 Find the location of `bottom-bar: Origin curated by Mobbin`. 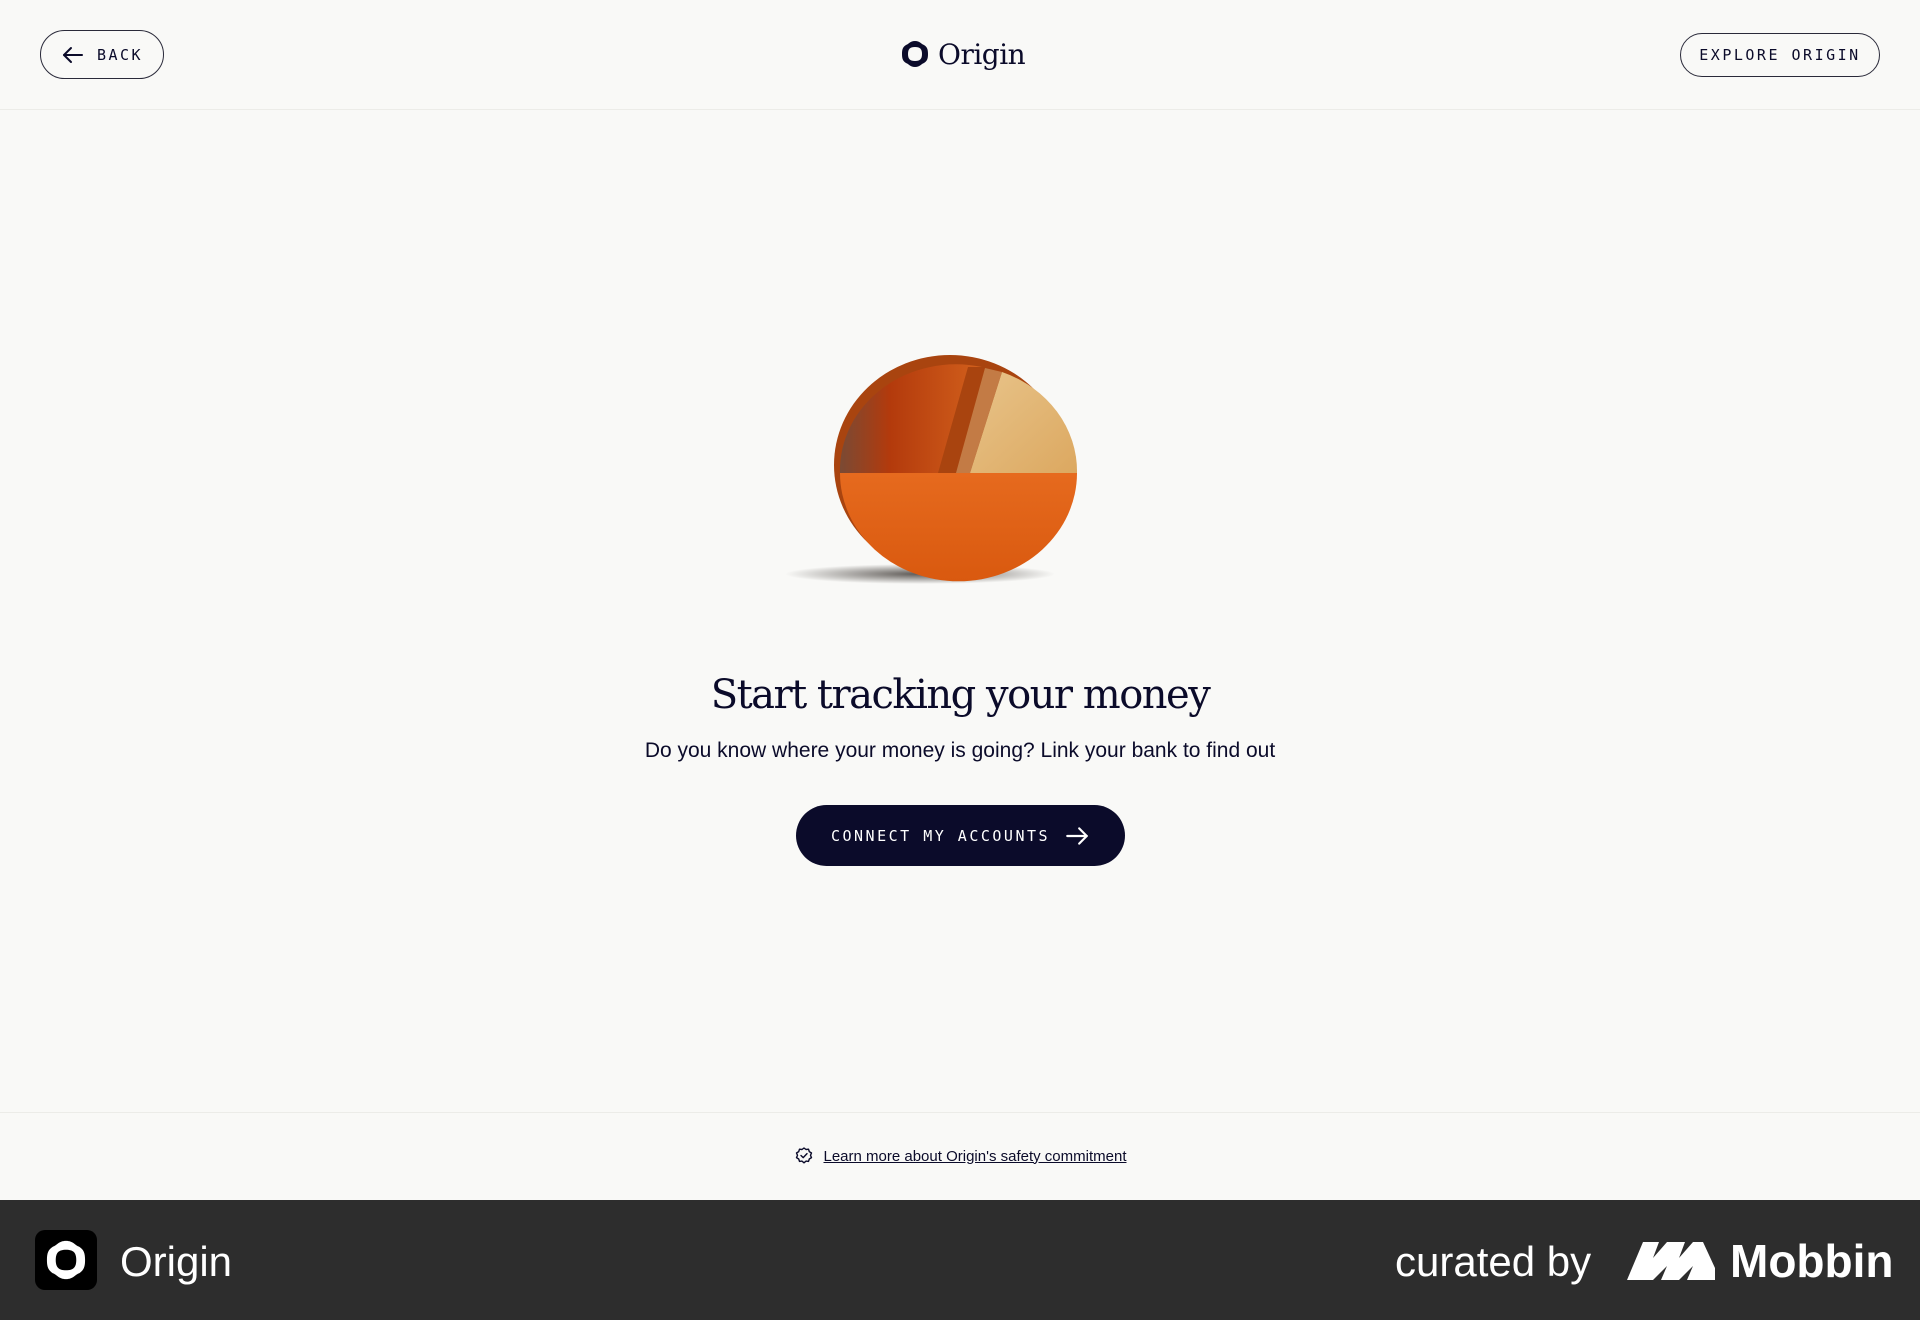

bottom-bar: Origin curated by Mobbin is located at coordinates (960, 1260).